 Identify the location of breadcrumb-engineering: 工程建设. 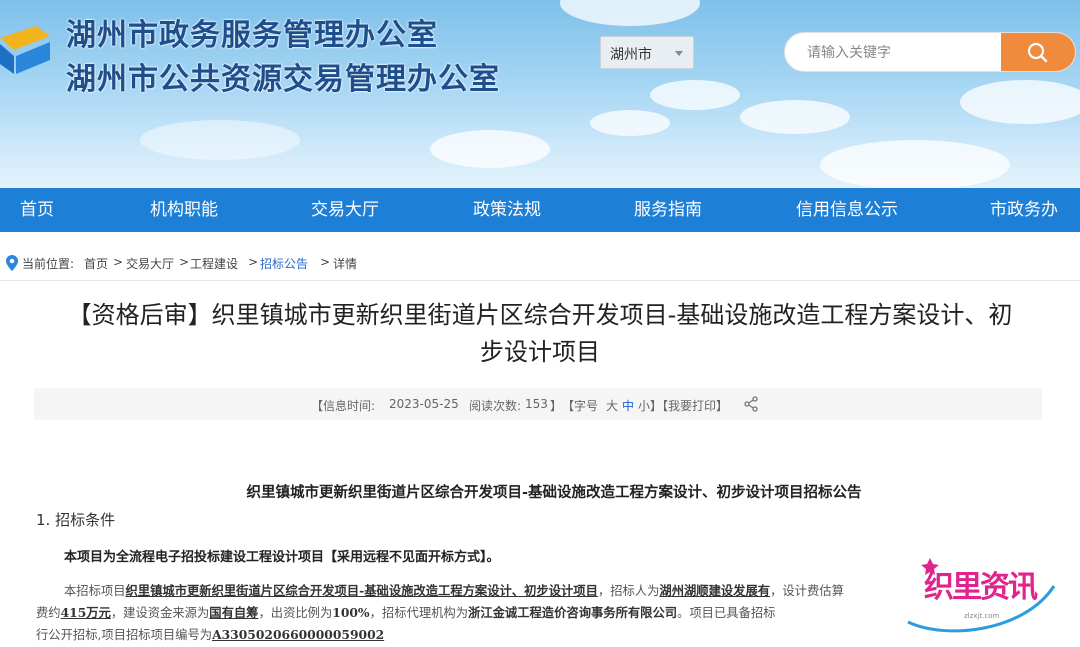
(214, 263).